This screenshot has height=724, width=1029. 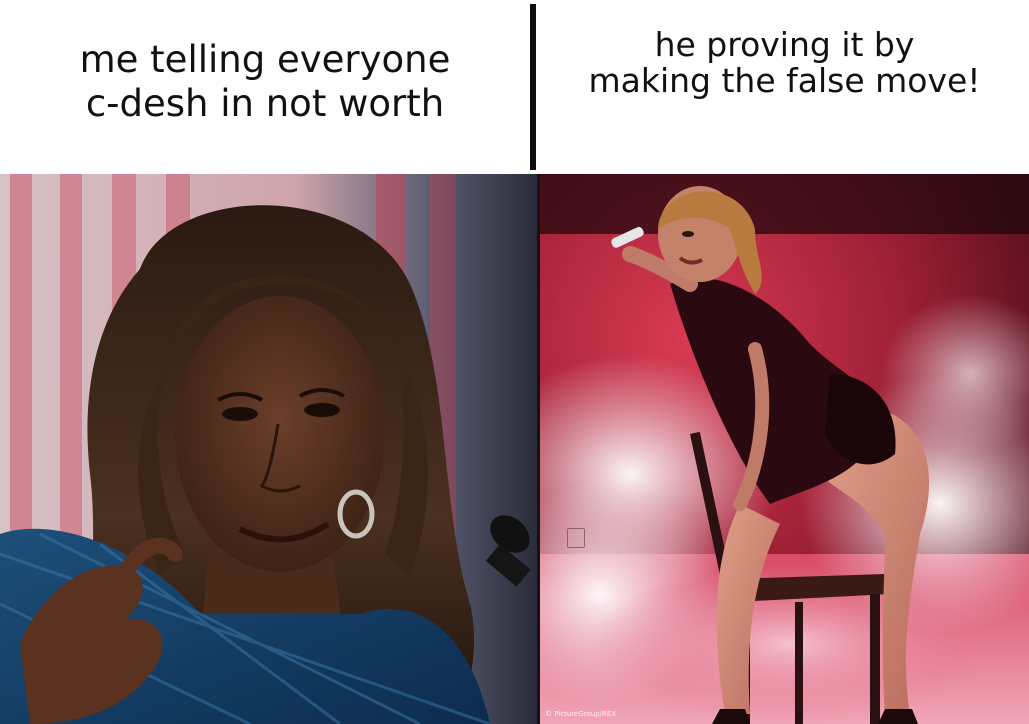 I want to click on caption-divider, so click(x=533, y=87).